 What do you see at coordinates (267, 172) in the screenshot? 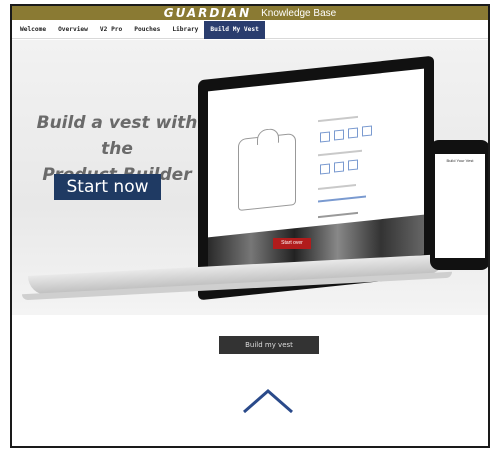
I see `vest-diagram` at bounding box center [267, 172].